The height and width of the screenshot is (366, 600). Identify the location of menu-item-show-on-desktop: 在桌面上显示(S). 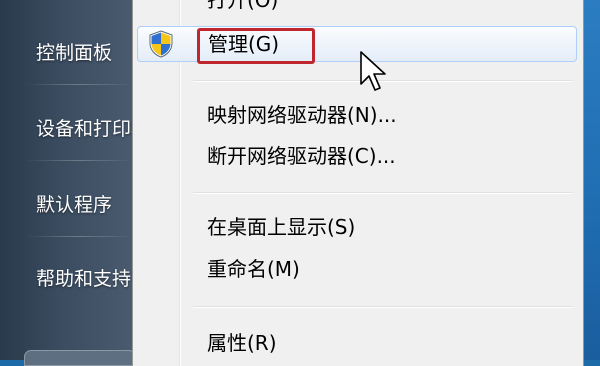
(358, 227).